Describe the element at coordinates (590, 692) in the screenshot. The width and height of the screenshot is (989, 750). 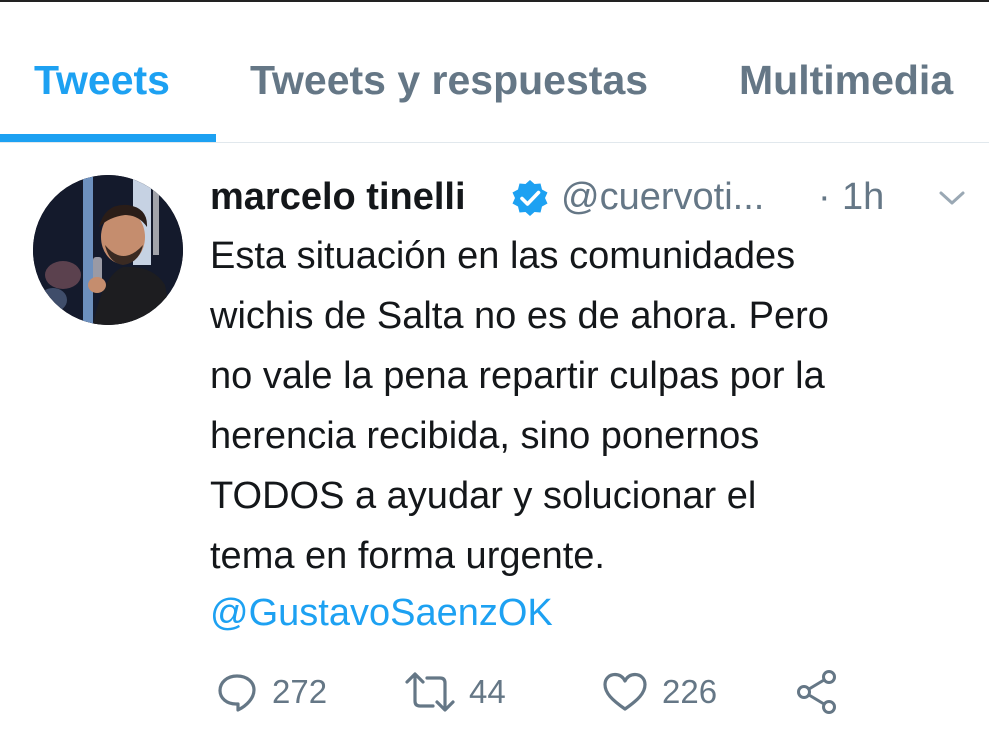
I see `tweet-actions: 272 44 226` at that location.